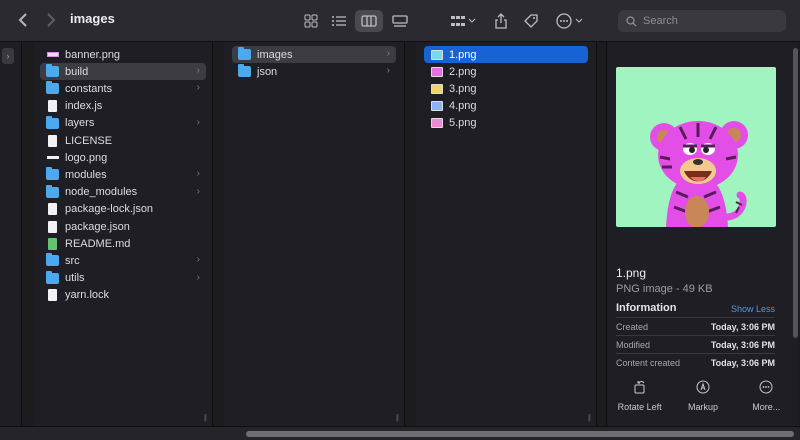 This screenshot has height=440, width=800. I want to click on markup-icon, so click(703, 387).